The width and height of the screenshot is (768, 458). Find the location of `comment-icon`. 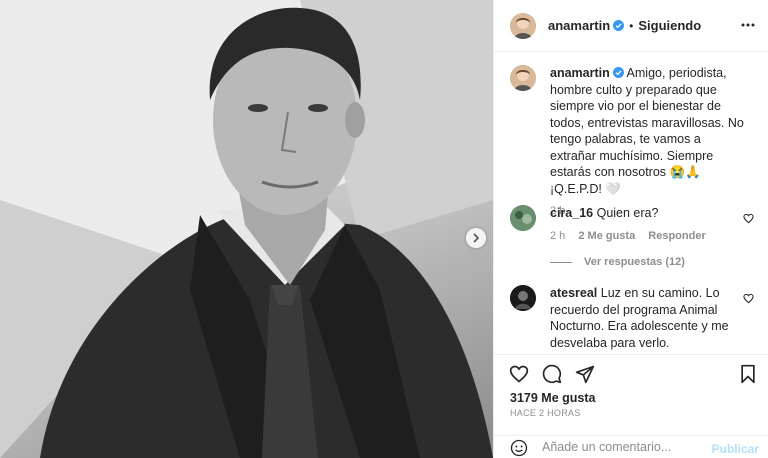

comment-icon is located at coordinates (552, 374).